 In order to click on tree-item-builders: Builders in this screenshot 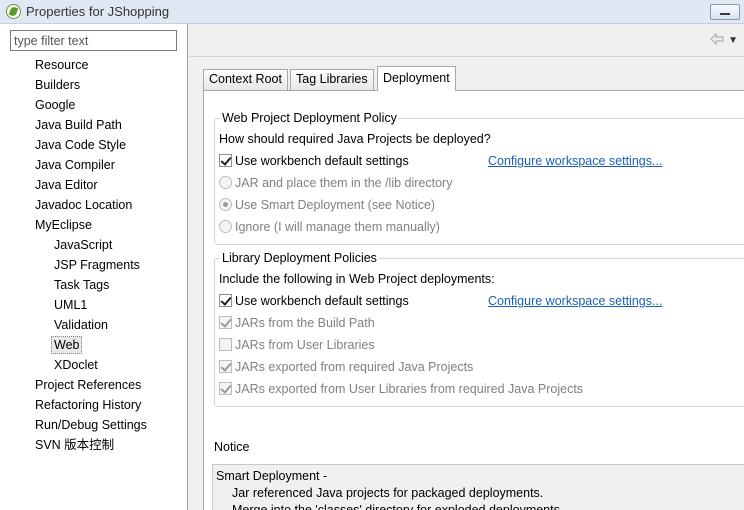, I will do `click(57, 85)`.